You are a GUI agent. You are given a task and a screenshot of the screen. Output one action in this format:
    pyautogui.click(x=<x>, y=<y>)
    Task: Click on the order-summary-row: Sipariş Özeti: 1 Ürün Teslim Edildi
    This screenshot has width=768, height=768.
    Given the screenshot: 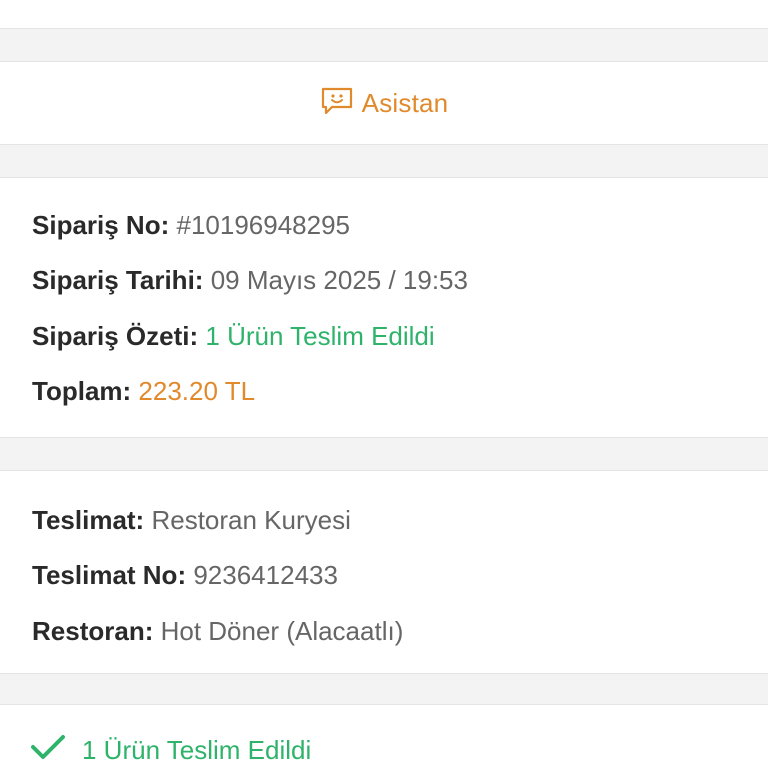 What is the action you would take?
    pyautogui.click(x=233, y=336)
    